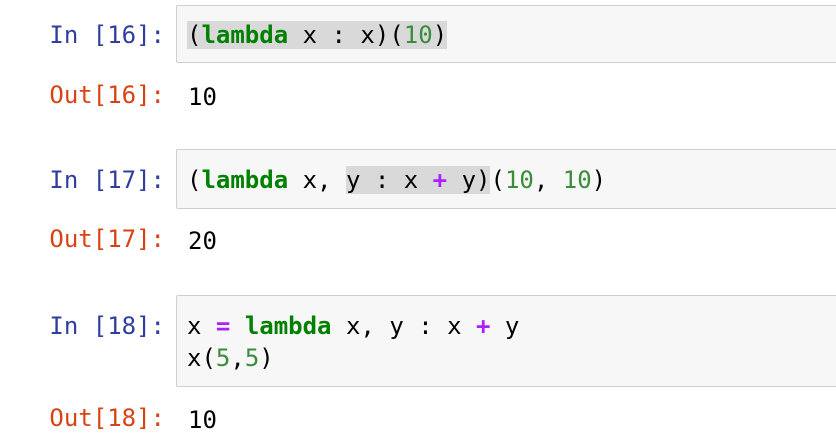 This screenshot has width=836, height=448. I want to click on output-16: 10, so click(202, 97).